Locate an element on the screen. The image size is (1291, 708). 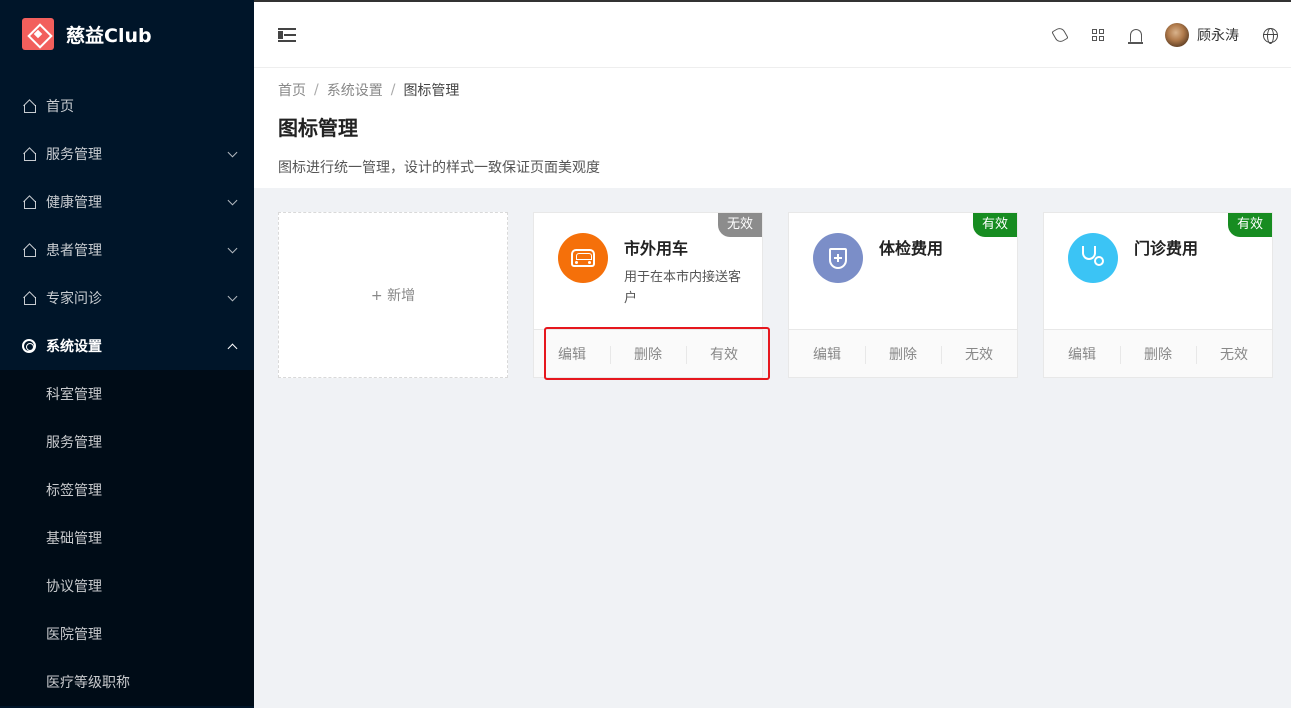
top-header: 顾永涛 is located at coordinates (772, 34).